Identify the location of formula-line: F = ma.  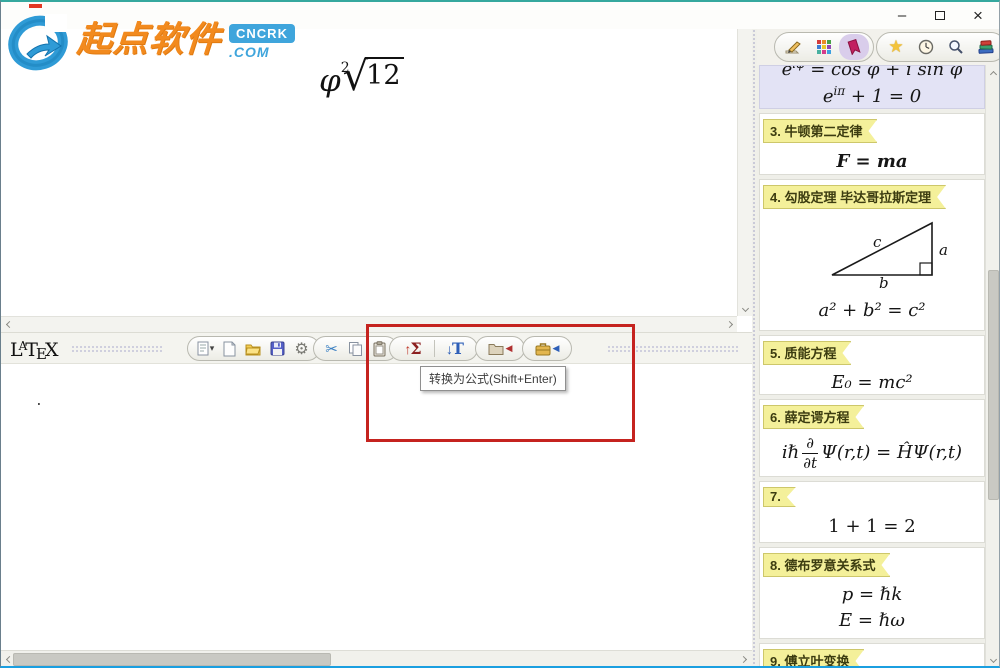
(872, 161).